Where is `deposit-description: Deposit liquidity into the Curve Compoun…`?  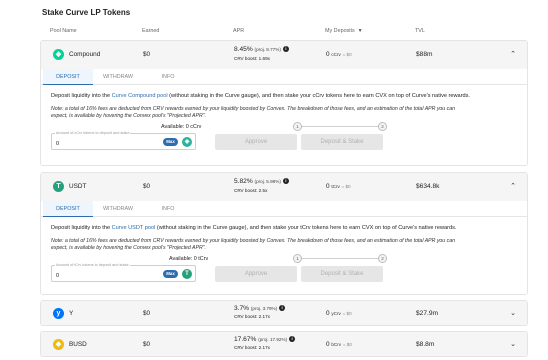
deposit-description: Deposit liquidity into the Curve Compoun… is located at coordinates (260, 96).